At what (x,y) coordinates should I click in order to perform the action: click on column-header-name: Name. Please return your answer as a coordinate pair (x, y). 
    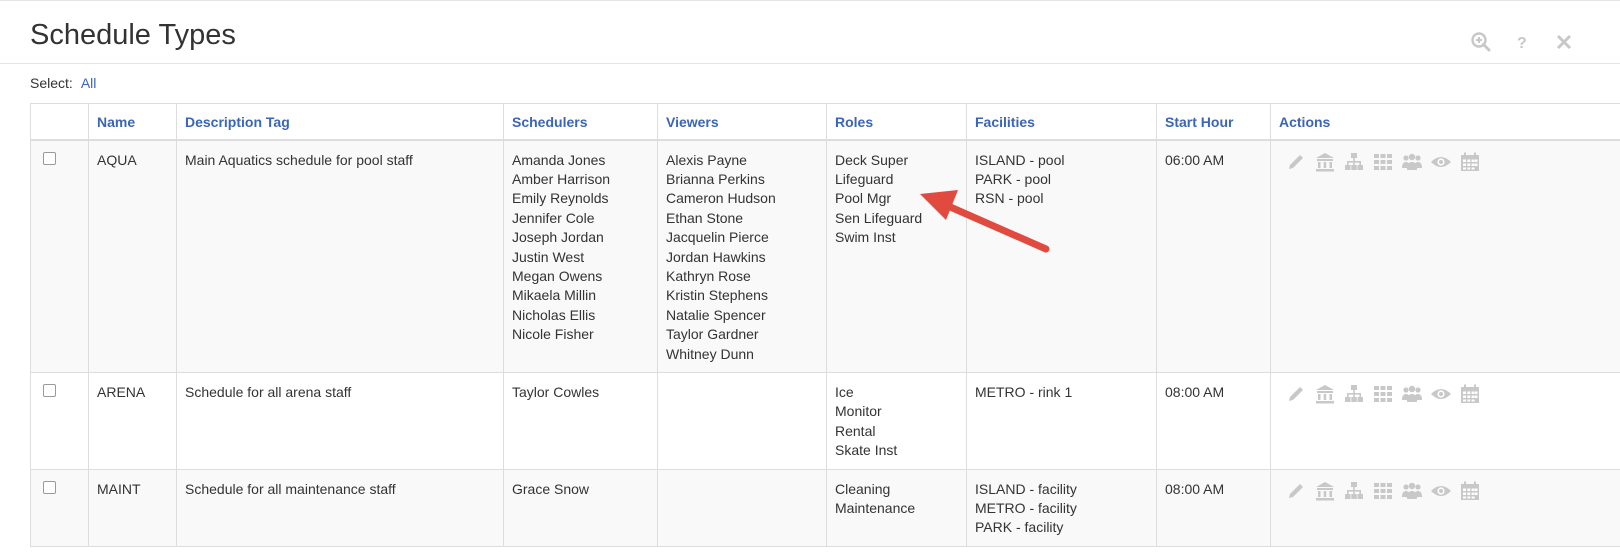
    Looking at the image, I should click on (132, 122).